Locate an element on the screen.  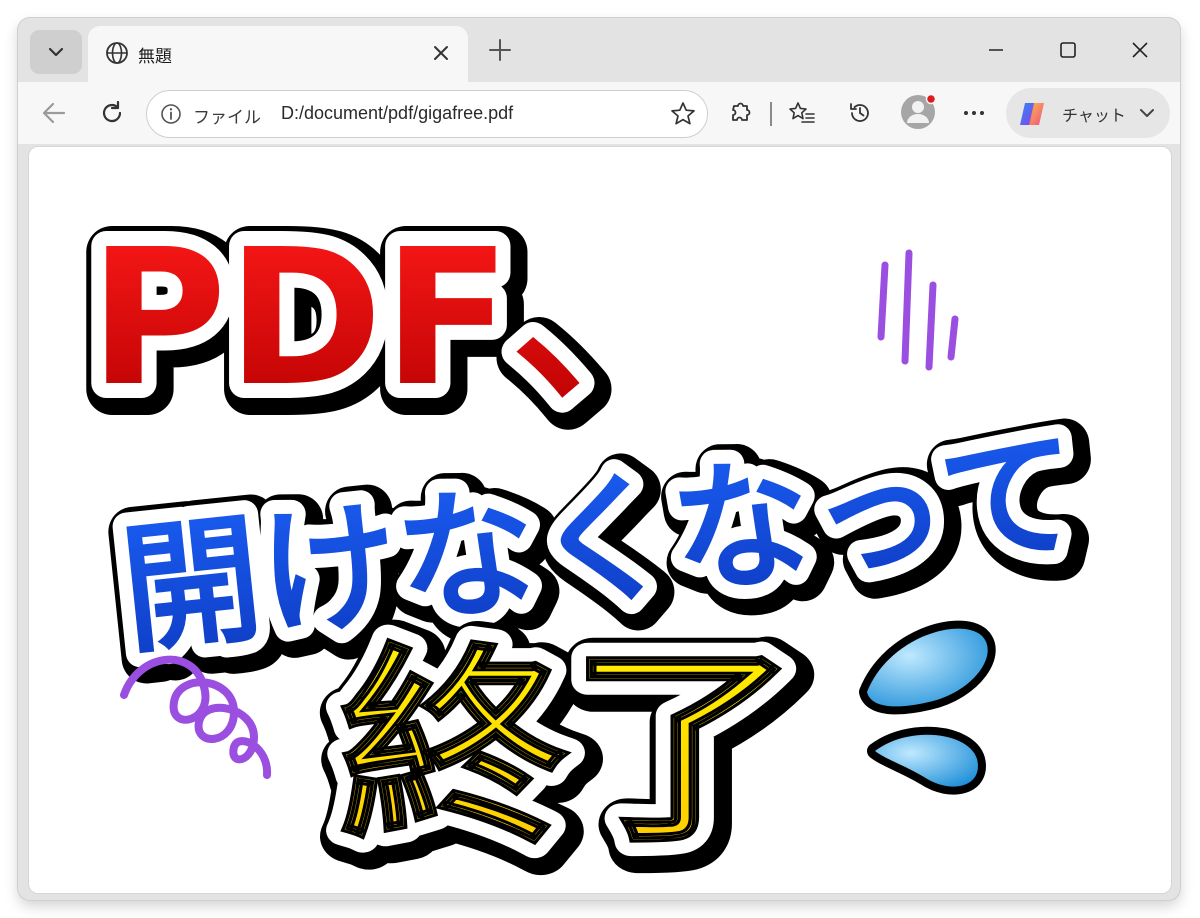
profile-button is located at coordinates (918, 112).